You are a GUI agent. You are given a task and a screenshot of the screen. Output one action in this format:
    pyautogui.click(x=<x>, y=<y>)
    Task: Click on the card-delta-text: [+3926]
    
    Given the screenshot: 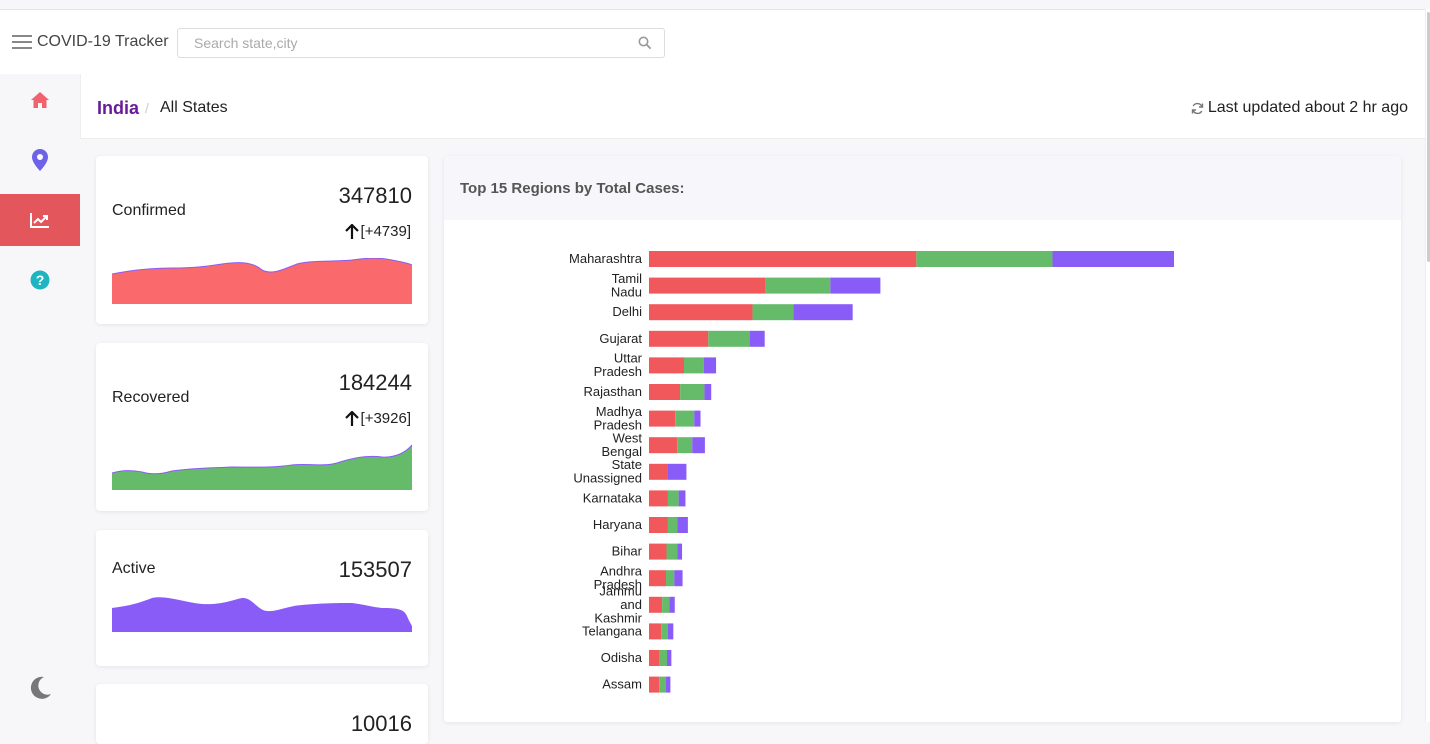 What is the action you would take?
    pyautogui.click(x=385, y=418)
    